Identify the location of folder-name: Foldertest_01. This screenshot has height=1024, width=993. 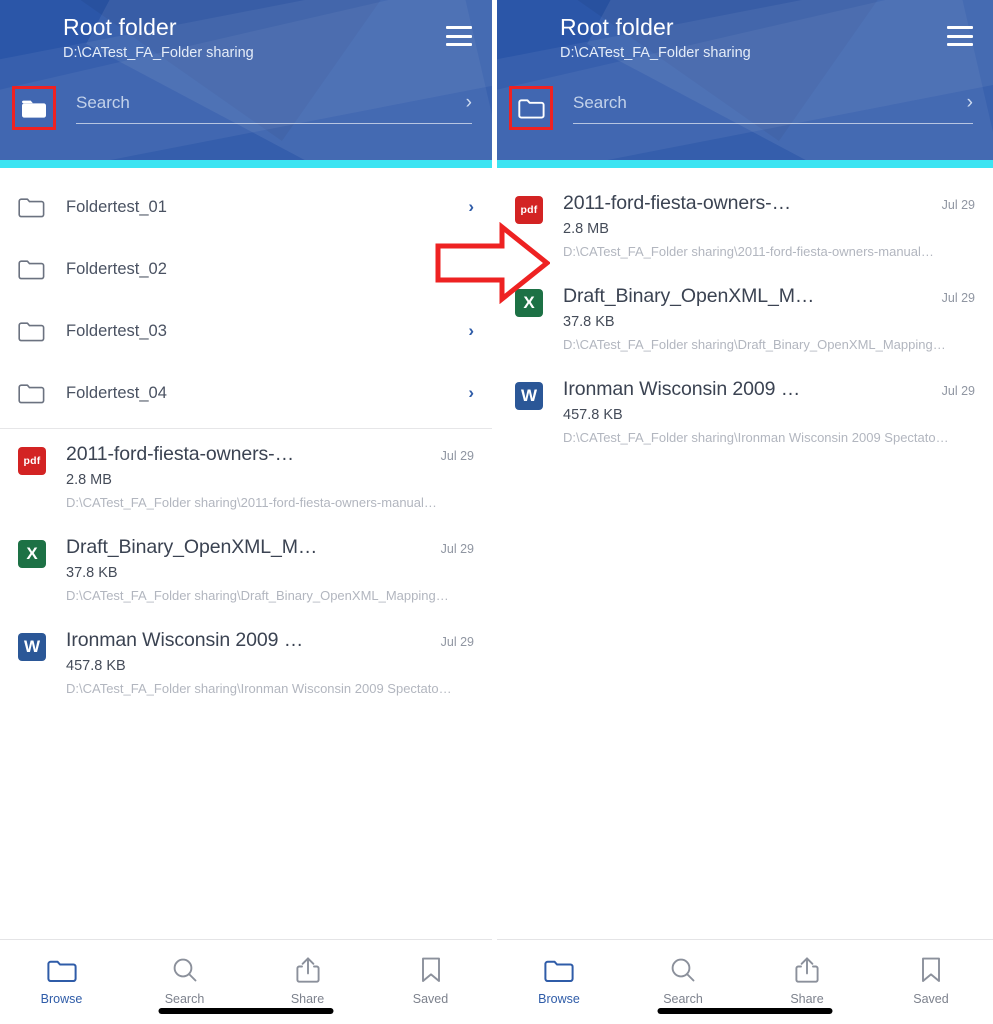
(116, 206).